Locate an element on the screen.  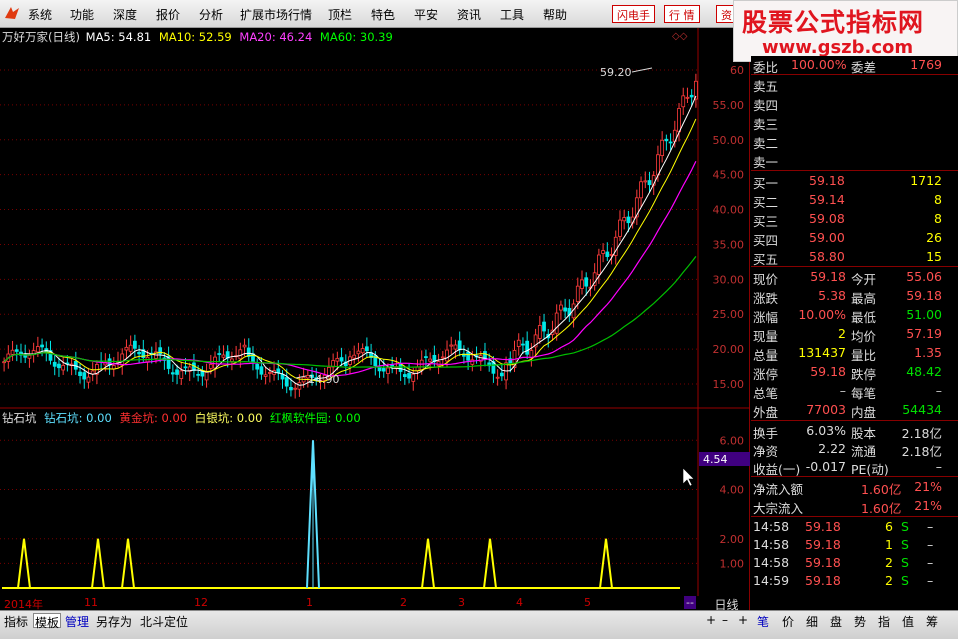
tab-trades: 笔 is located at coordinates (763, 621).